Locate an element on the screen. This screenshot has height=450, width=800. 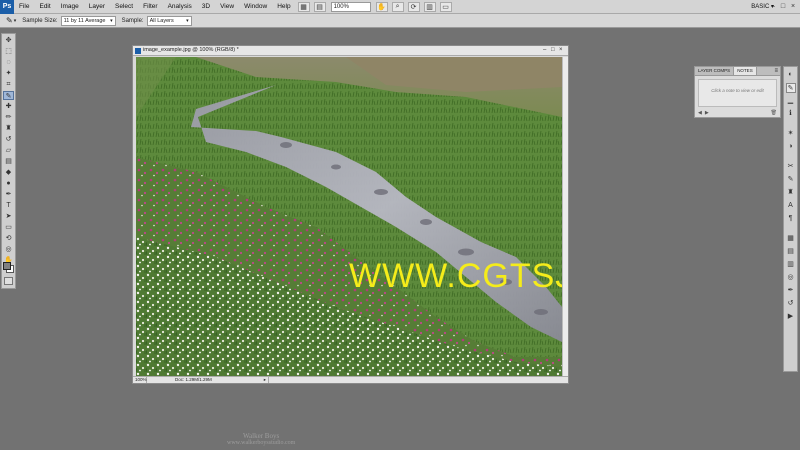
foreground-color-swatch is located at coordinates (7, 266).